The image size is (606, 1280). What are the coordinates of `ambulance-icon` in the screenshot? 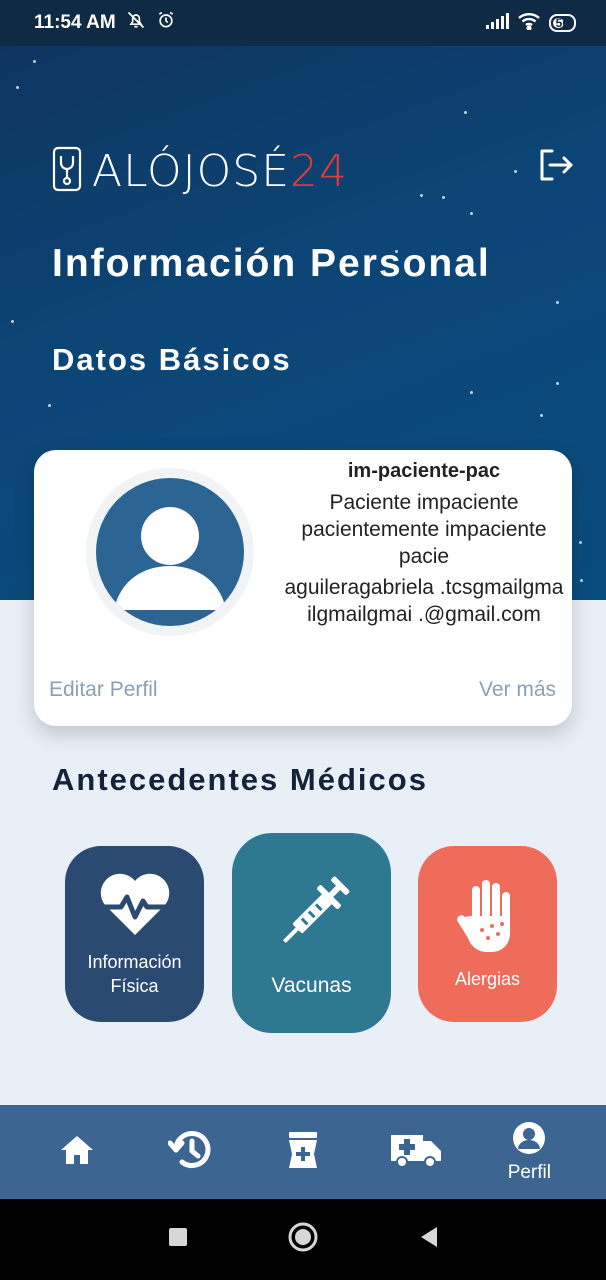 It's located at (416, 1152).